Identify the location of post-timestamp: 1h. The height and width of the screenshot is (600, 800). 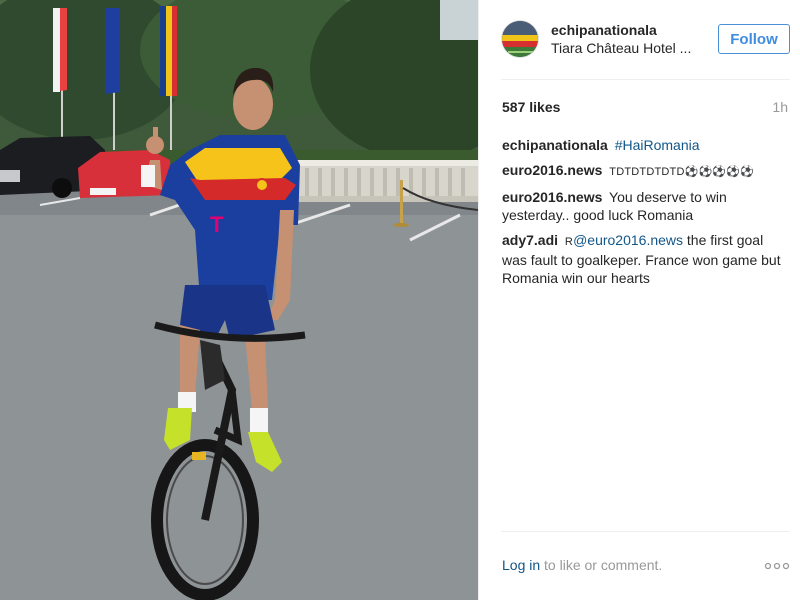
(780, 107).